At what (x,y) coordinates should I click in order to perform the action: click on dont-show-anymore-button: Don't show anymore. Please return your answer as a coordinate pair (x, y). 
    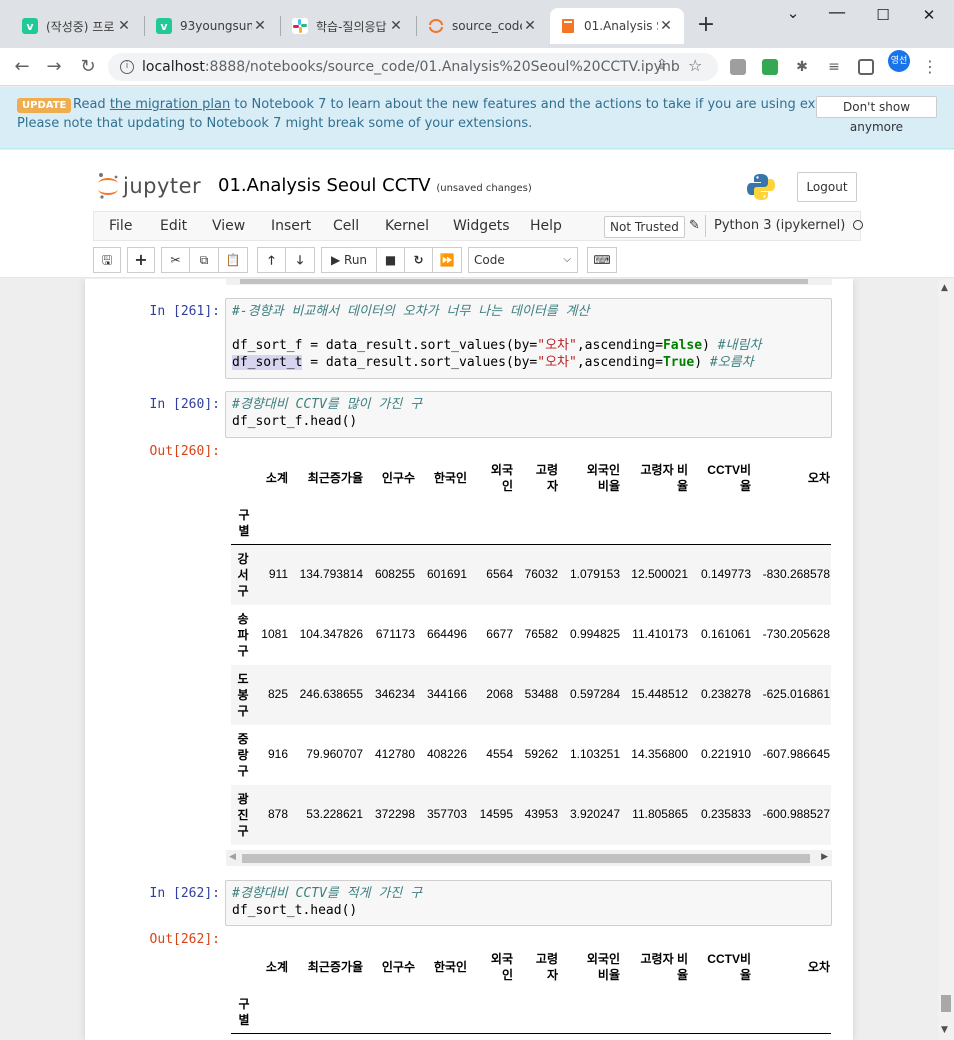
    Looking at the image, I should click on (876, 115).